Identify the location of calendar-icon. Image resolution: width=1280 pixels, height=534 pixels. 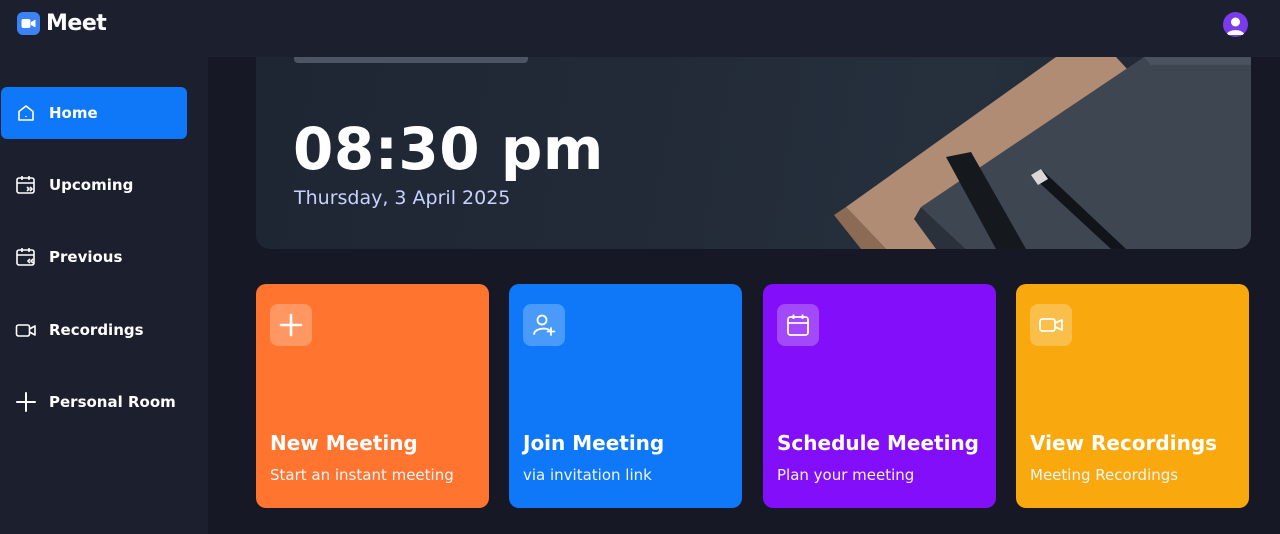
(798, 325).